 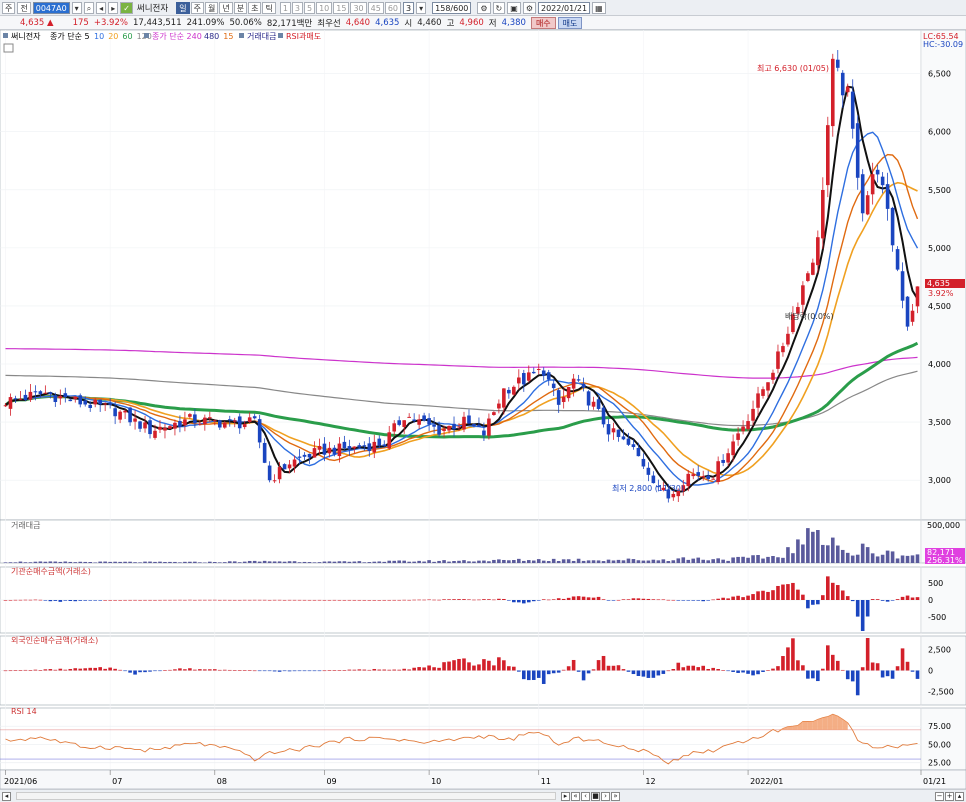 I want to click on legend-item: 20, so click(x=113, y=36).